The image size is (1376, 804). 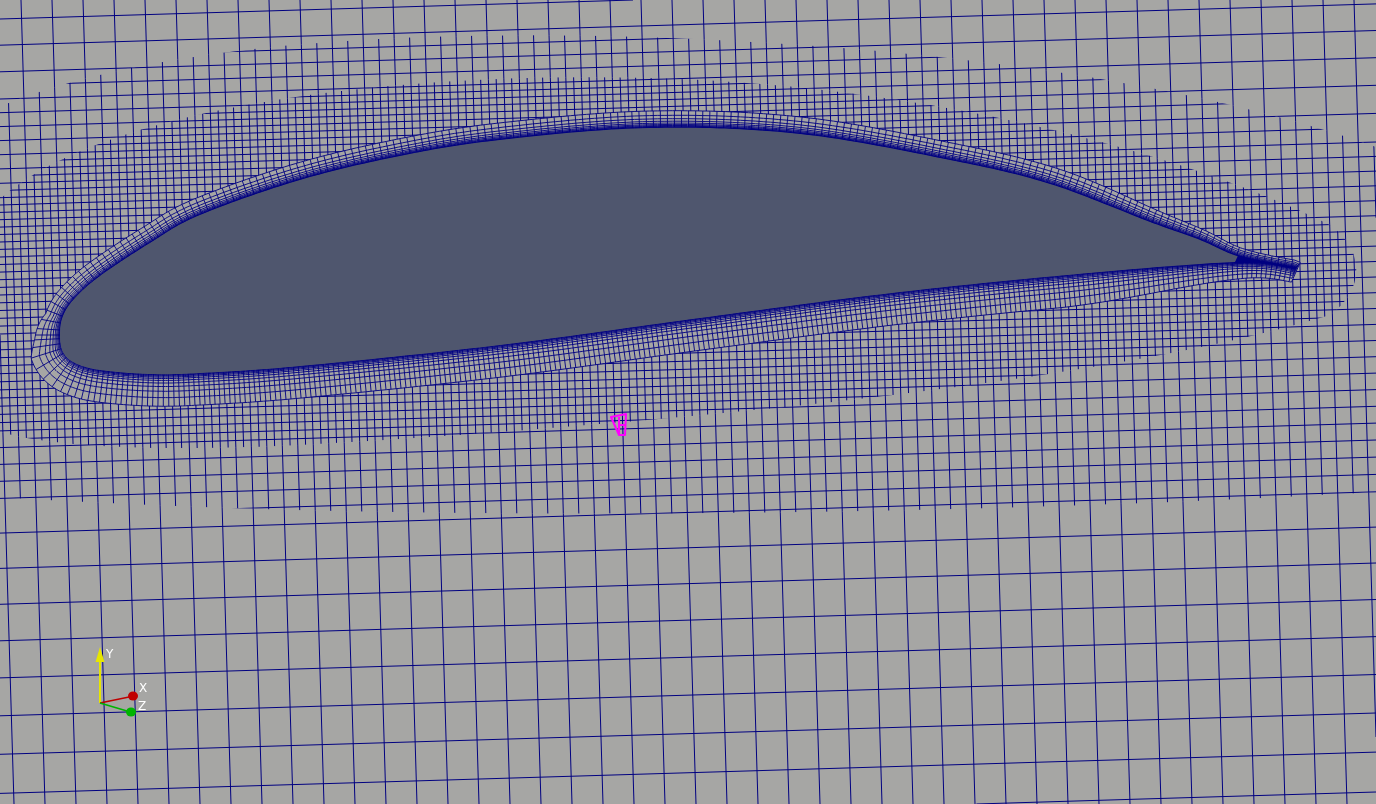 I want to click on axis-label: Z, so click(x=142, y=706).